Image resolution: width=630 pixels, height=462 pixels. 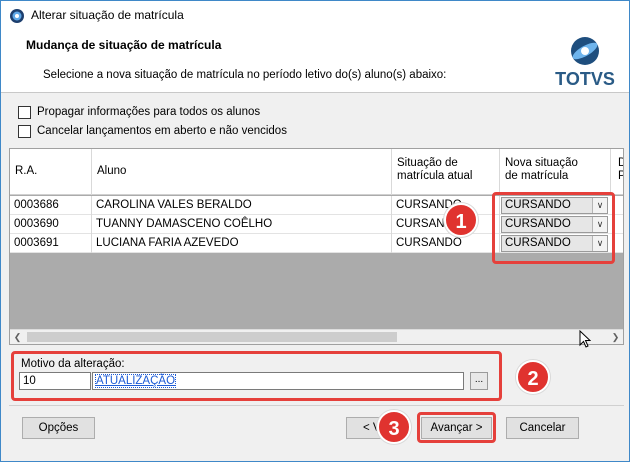 What do you see at coordinates (394, 427) in the screenshot?
I see `annotation-badge-3: 3` at bounding box center [394, 427].